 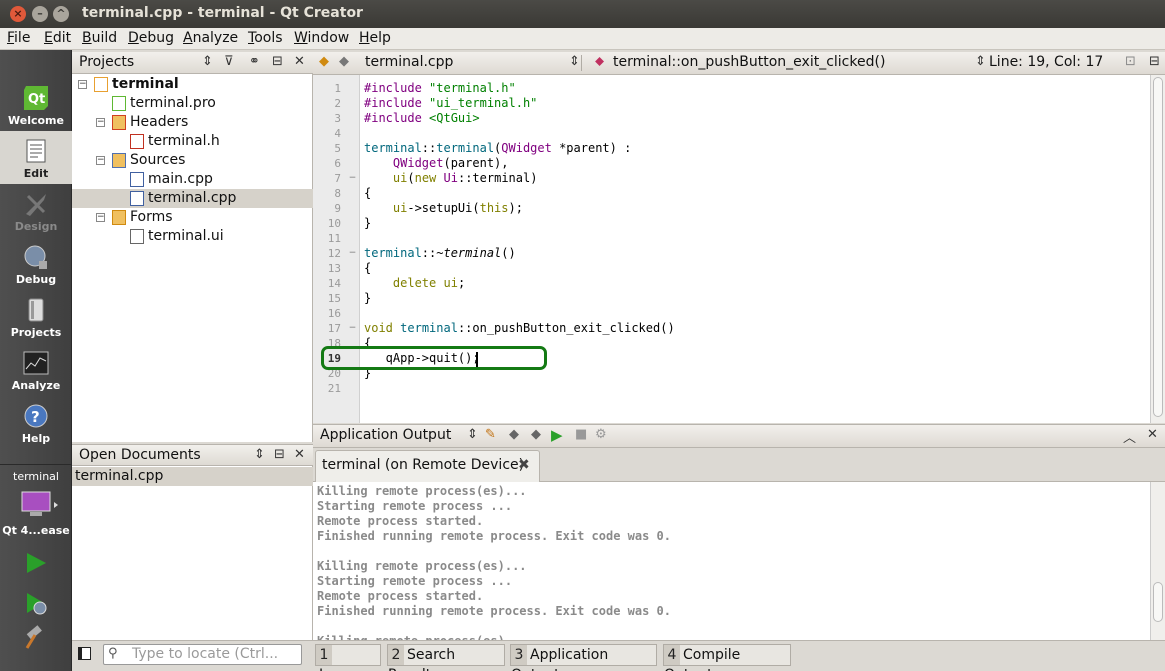 I want to click on forward-arrow-icon: ◆, so click(x=344, y=61).